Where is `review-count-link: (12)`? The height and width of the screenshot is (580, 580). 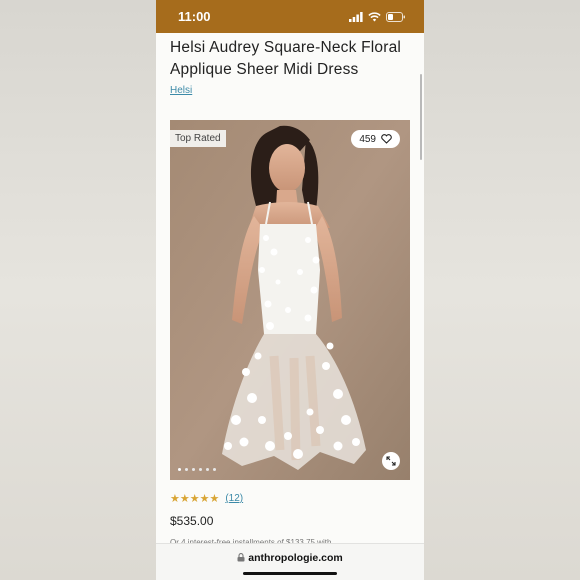 review-count-link: (12) is located at coordinates (234, 498).